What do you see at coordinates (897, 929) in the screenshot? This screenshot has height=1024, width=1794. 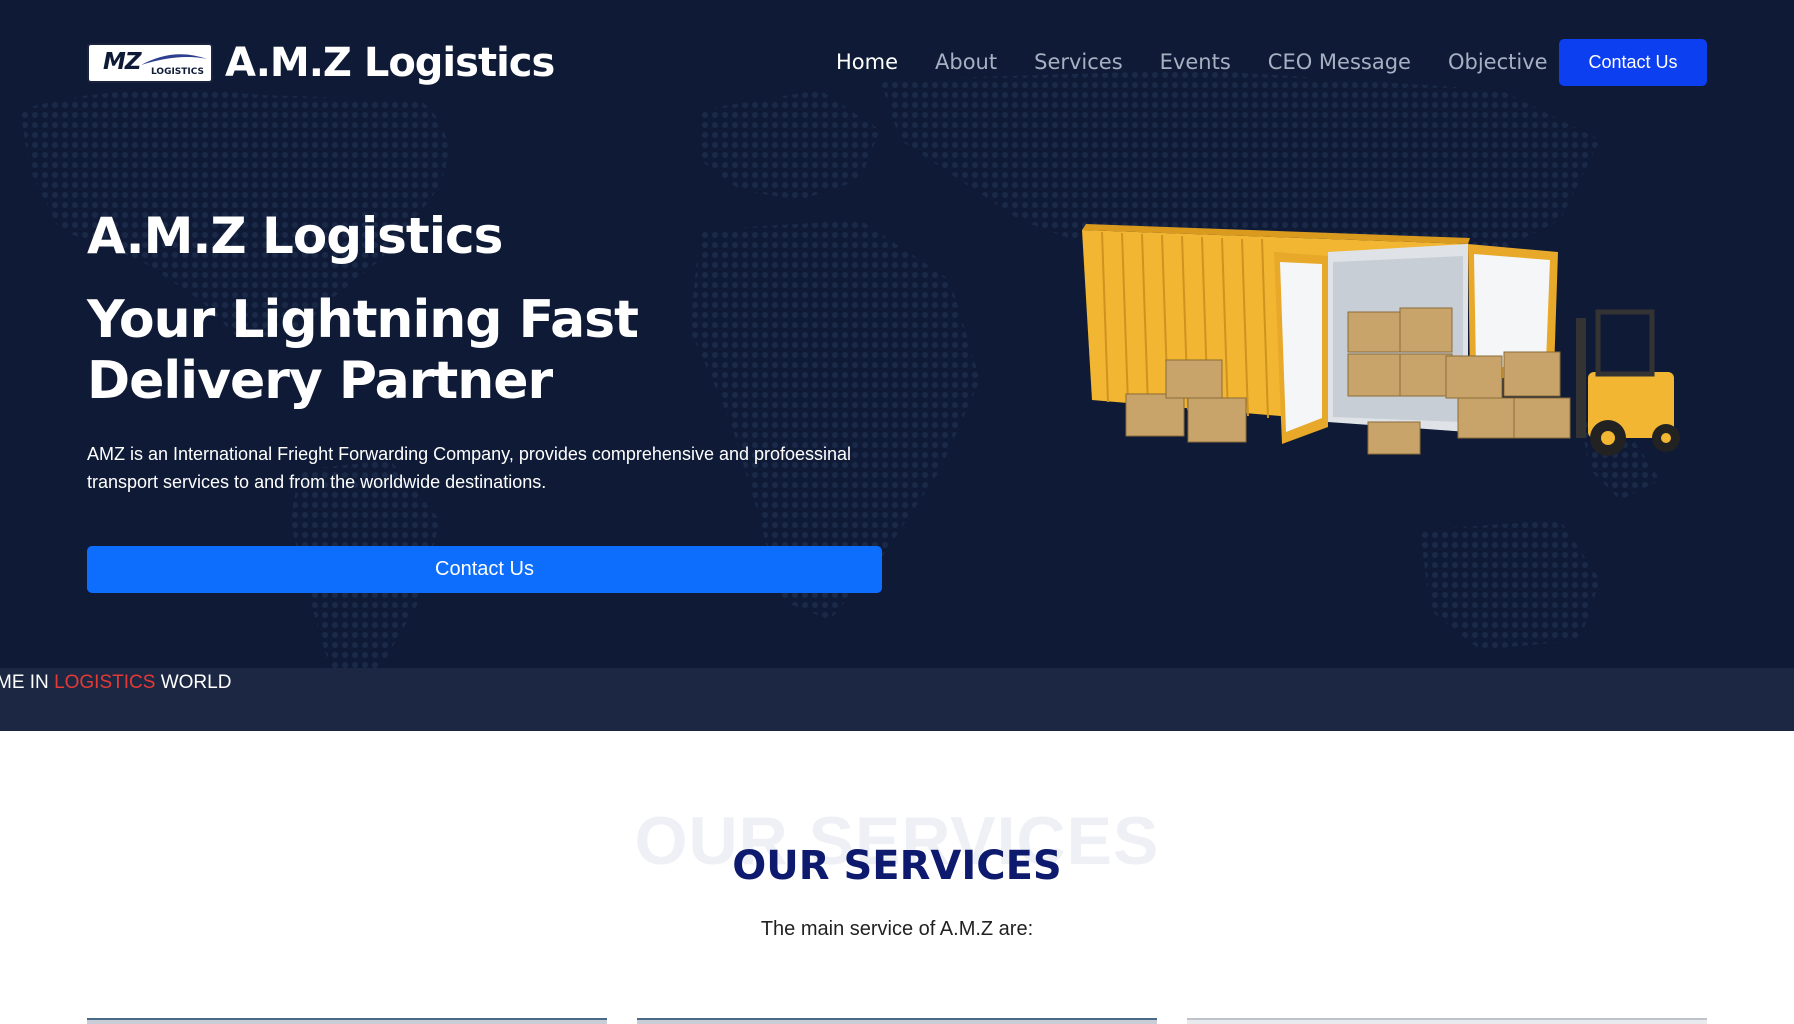 I see `services-subtitle: The main service of A.M.Z are:` at bounding box center [897, 929].